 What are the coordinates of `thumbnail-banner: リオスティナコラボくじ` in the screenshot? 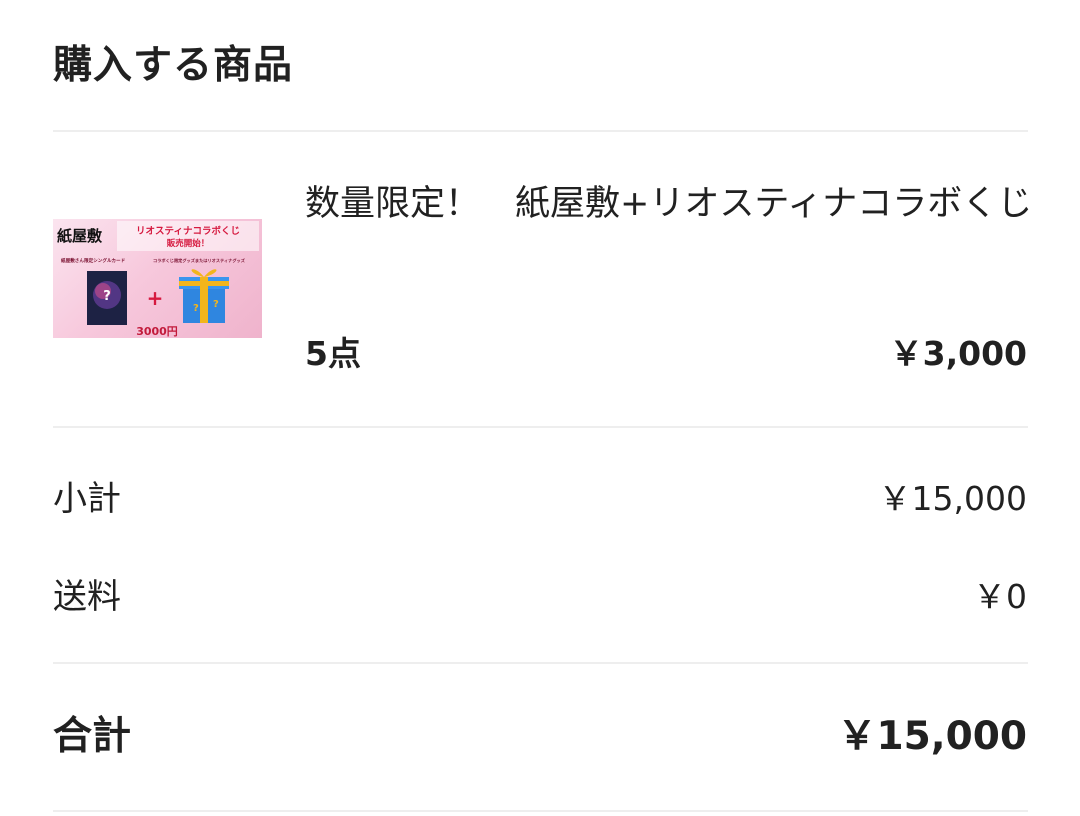 It's located at (188, 231).